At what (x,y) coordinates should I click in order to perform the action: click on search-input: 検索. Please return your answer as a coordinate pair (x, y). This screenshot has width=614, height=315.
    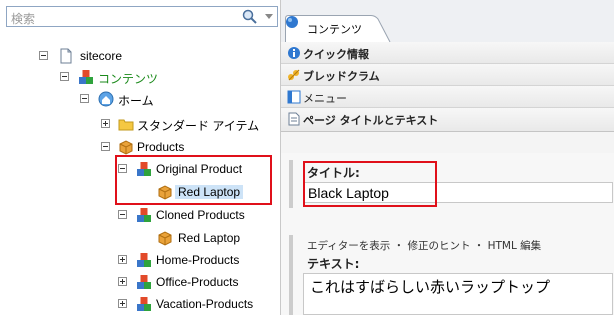
    Looking at the image, I should click on (23, 18).